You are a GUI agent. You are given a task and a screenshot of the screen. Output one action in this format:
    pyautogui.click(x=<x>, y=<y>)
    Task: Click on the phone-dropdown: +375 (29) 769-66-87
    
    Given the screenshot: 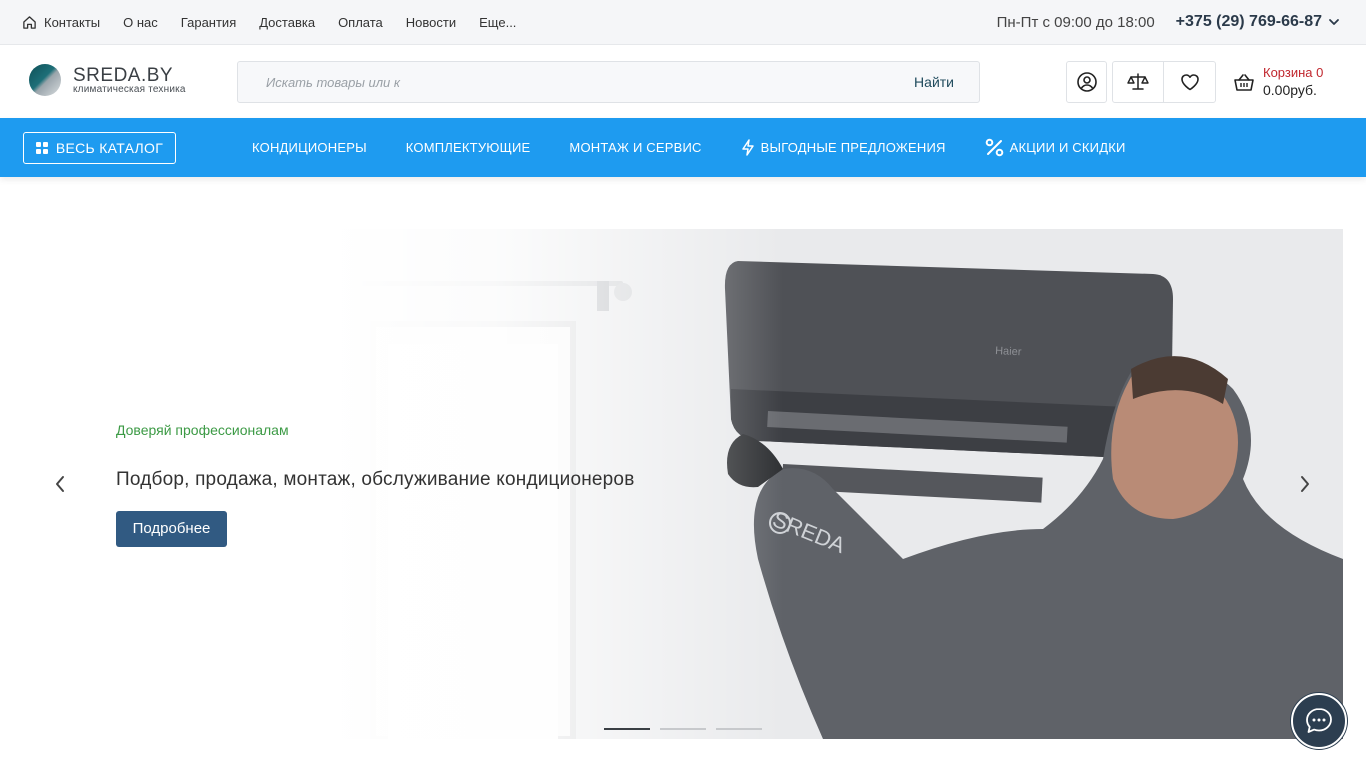 What is the action you would take?
    pyautogui.click(x=1258, y=22)
    